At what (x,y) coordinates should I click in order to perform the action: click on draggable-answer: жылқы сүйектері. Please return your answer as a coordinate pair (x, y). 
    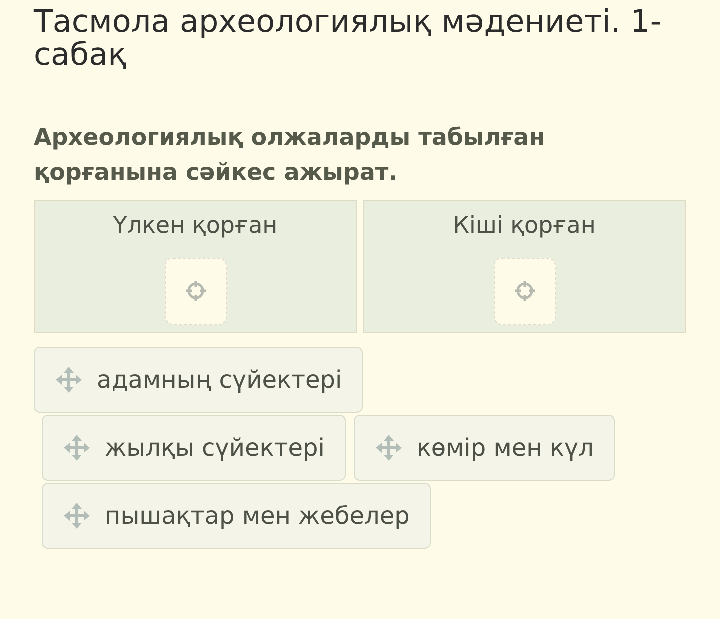
    Looking at the image, I should click on (194, 448).